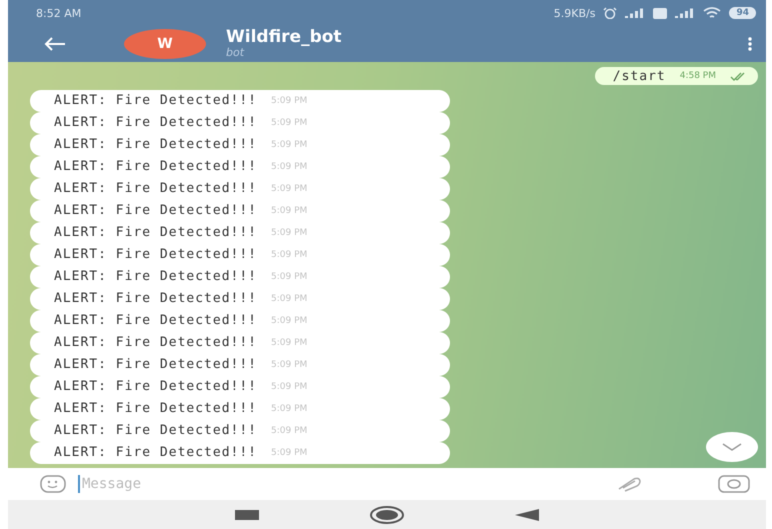 This screenshot has width=772, height=529. Describe the element at coordinates (629, 484) in the screenshot. I see `paperclip-icon` at that location.